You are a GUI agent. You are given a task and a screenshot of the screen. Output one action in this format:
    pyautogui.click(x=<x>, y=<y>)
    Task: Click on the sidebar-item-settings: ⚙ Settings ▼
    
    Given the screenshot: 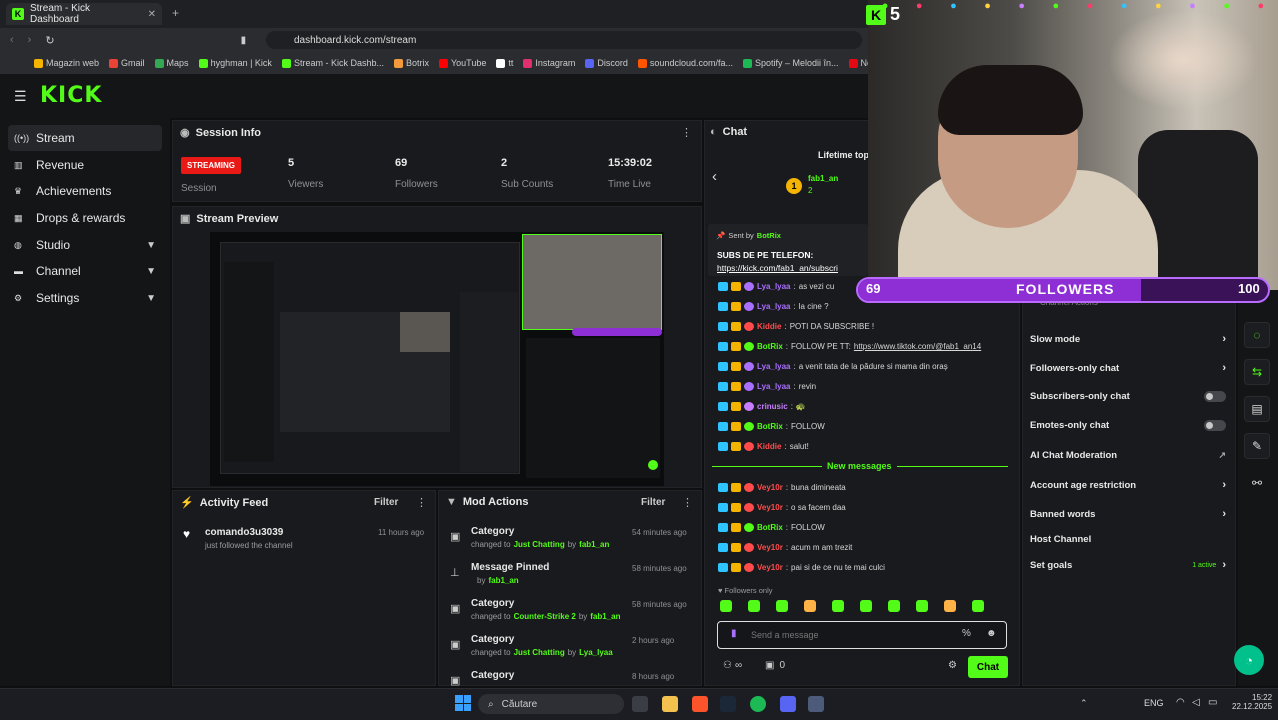 What is the action you would take?
    pyautogui.click(x=85, y=298)
    